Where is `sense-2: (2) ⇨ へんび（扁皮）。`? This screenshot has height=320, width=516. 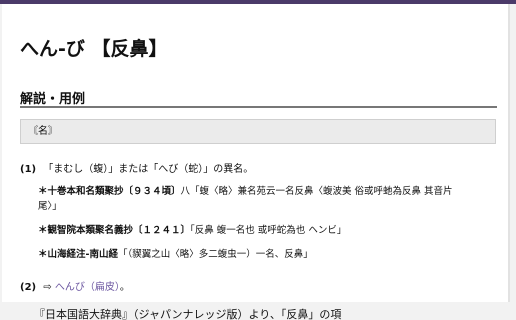
sense-2: (2) ⇨ へんび（扁皮）。 is located at coordinates (75, 285).